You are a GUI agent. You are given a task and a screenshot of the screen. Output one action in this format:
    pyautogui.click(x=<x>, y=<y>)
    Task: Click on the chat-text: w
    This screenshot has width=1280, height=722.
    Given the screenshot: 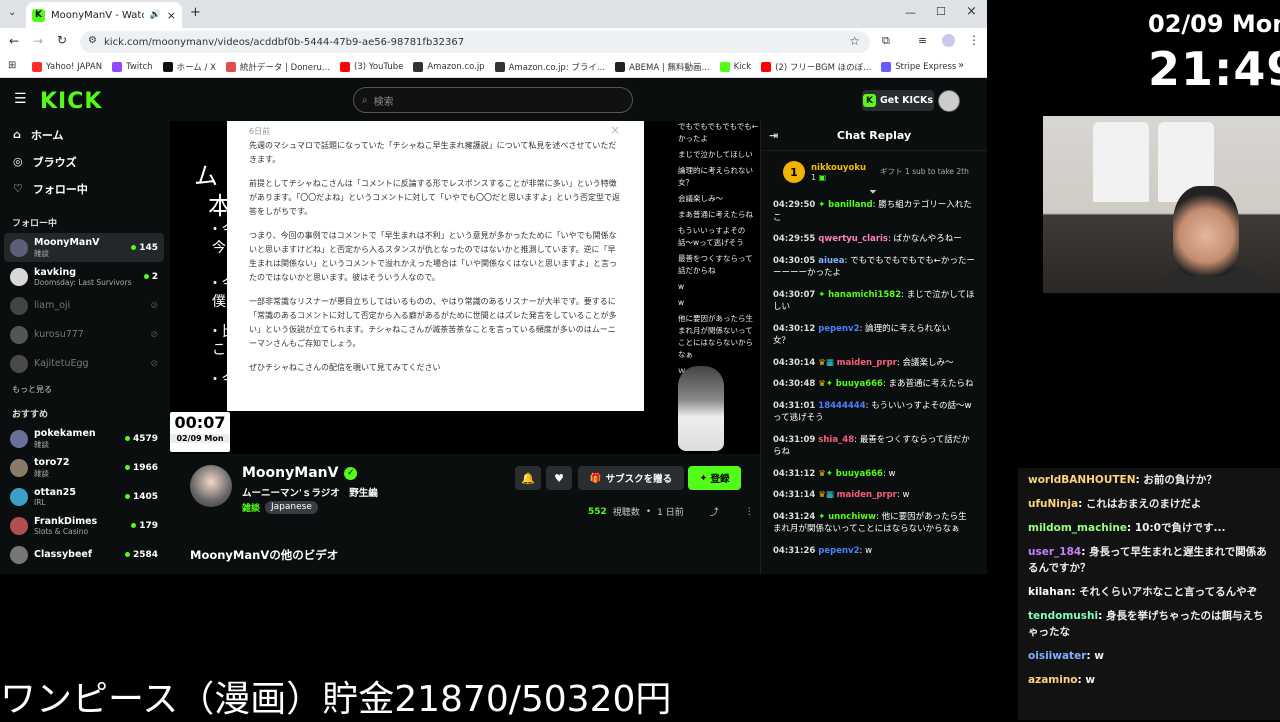 What is the action you would take?
    pyautogui.click(x=906, y=495)
    